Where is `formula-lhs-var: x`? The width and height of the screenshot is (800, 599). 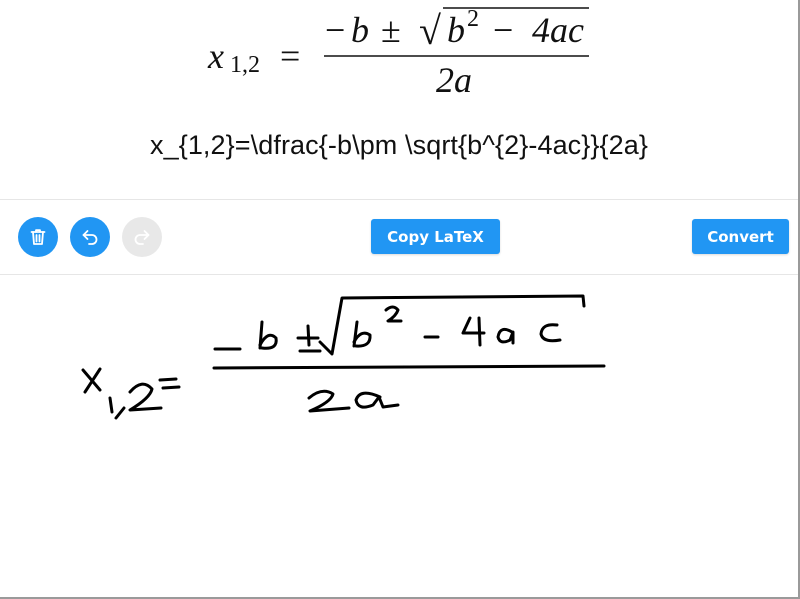 formula-lhs-var: x is located at coordinates (215, 56).